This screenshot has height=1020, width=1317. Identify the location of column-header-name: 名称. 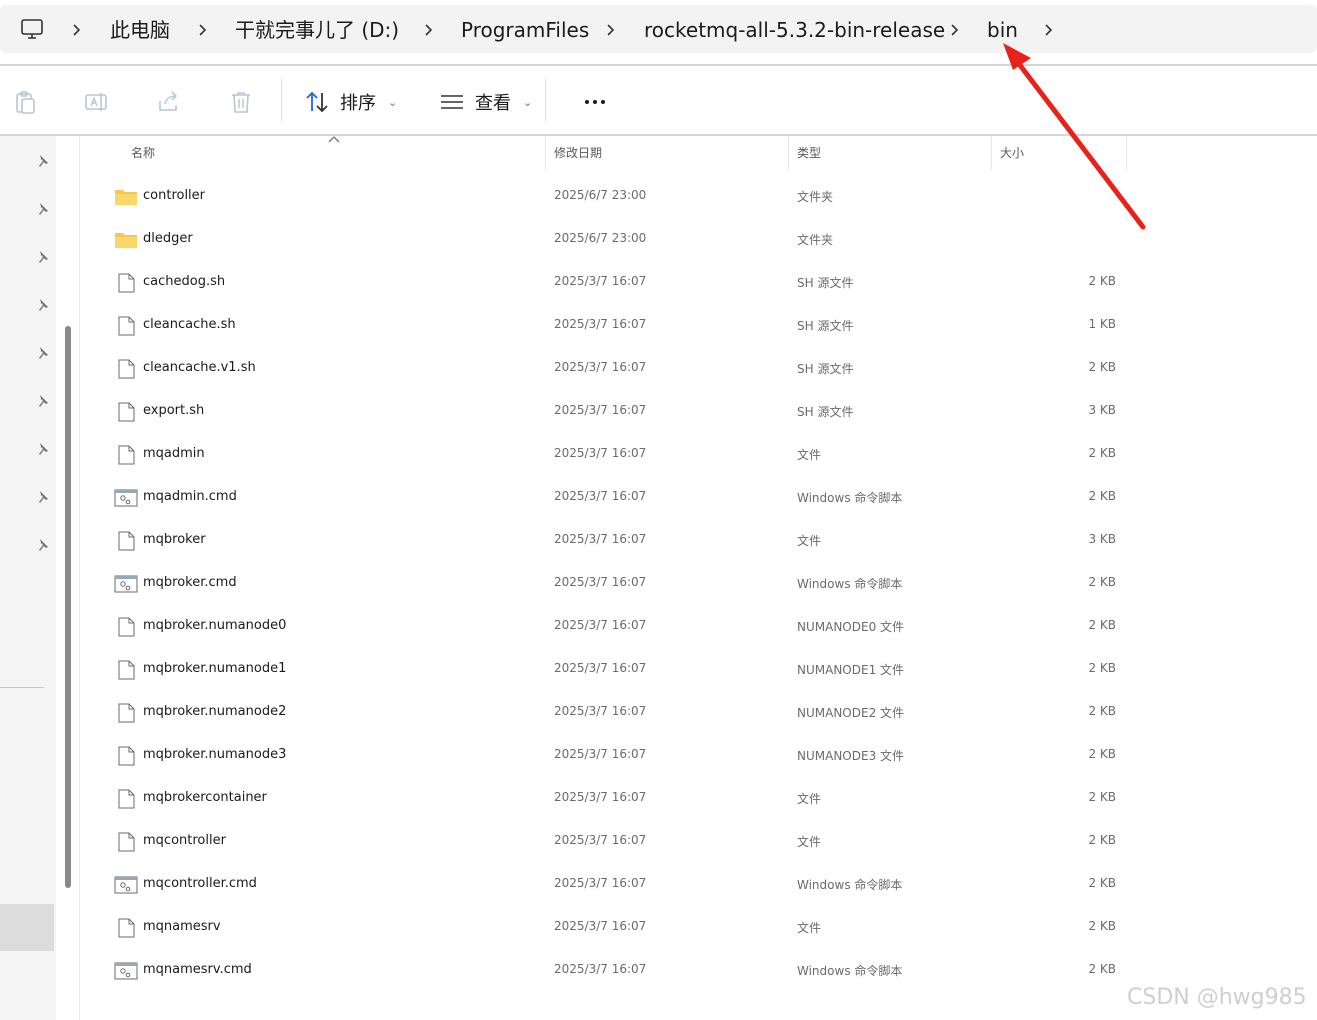
(143, 153).